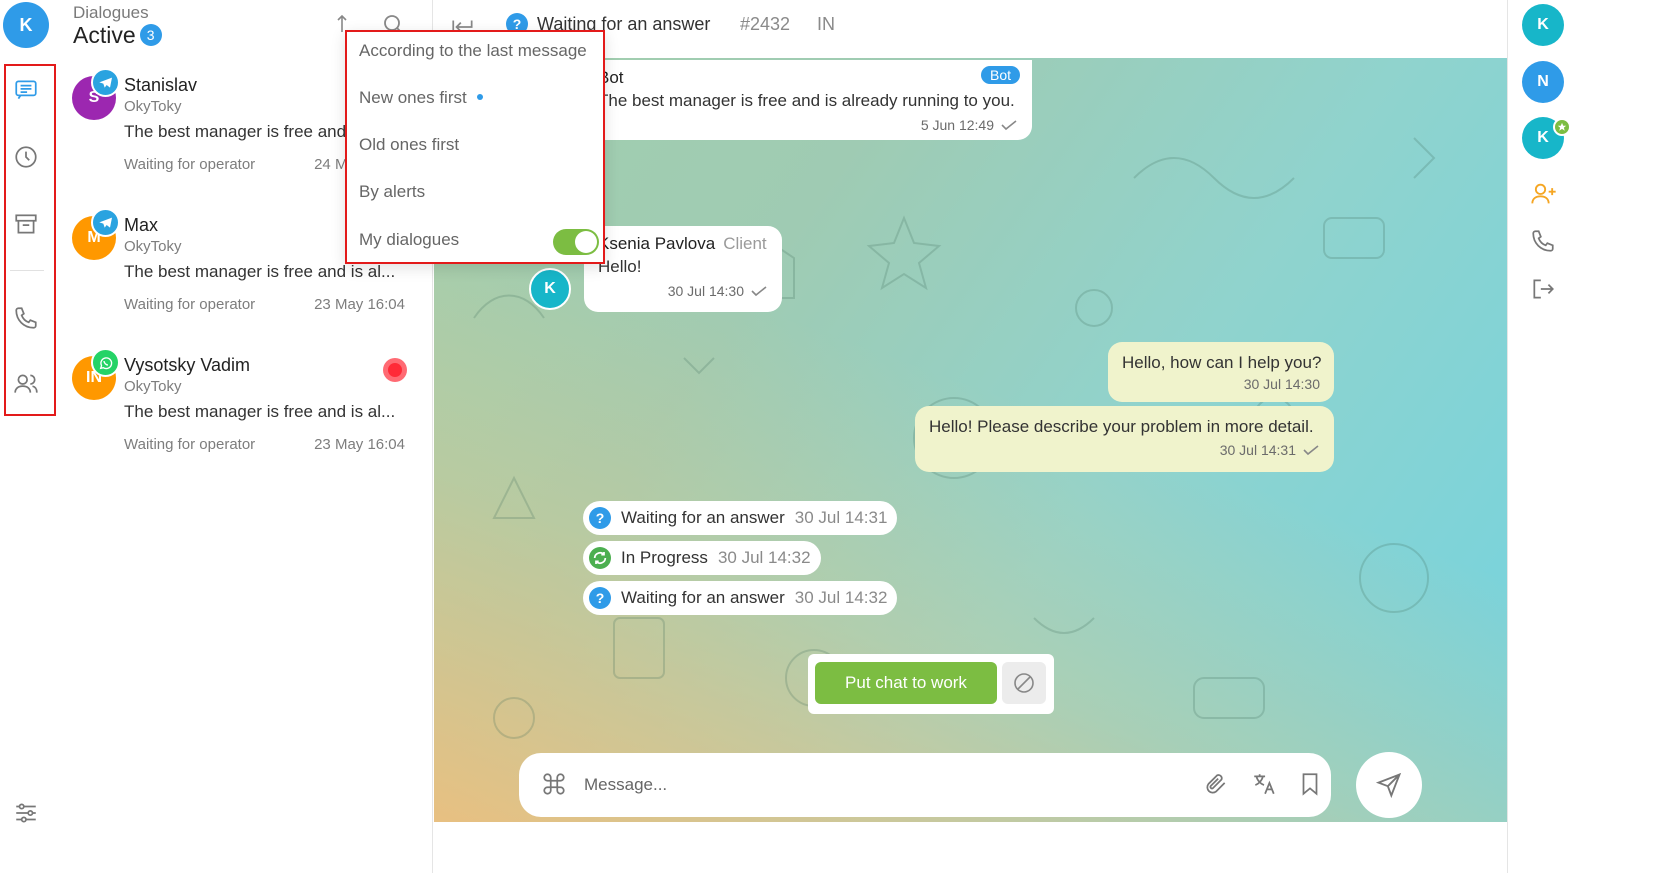 Image resolution: width=1665 pixels, height=873 pixels. What do you see at coordinates (620, 266) in the screenshot?
I see `message-text: Hello!` at bounding box center [620, 266].